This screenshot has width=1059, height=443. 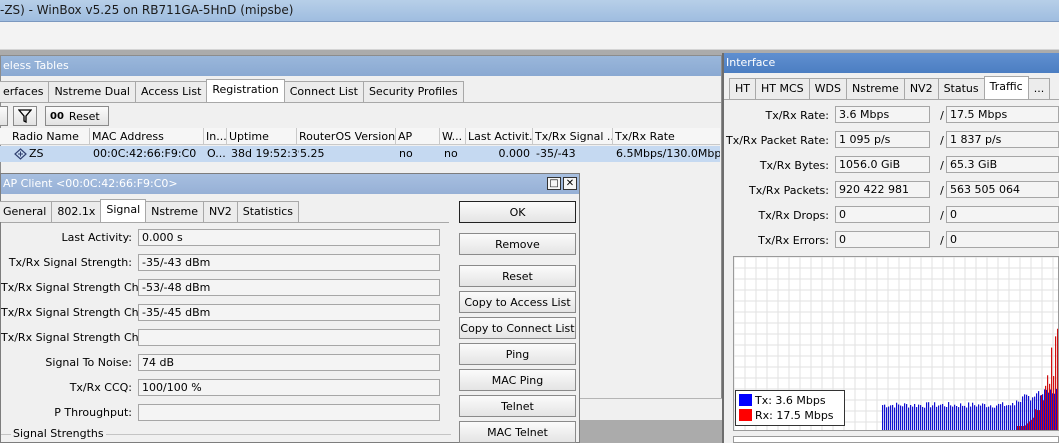 What do you see at coordinates (882, 189) in the screenshot?
I see `tx-packets-field: 920 422 981` at bounding box center [882, 189].